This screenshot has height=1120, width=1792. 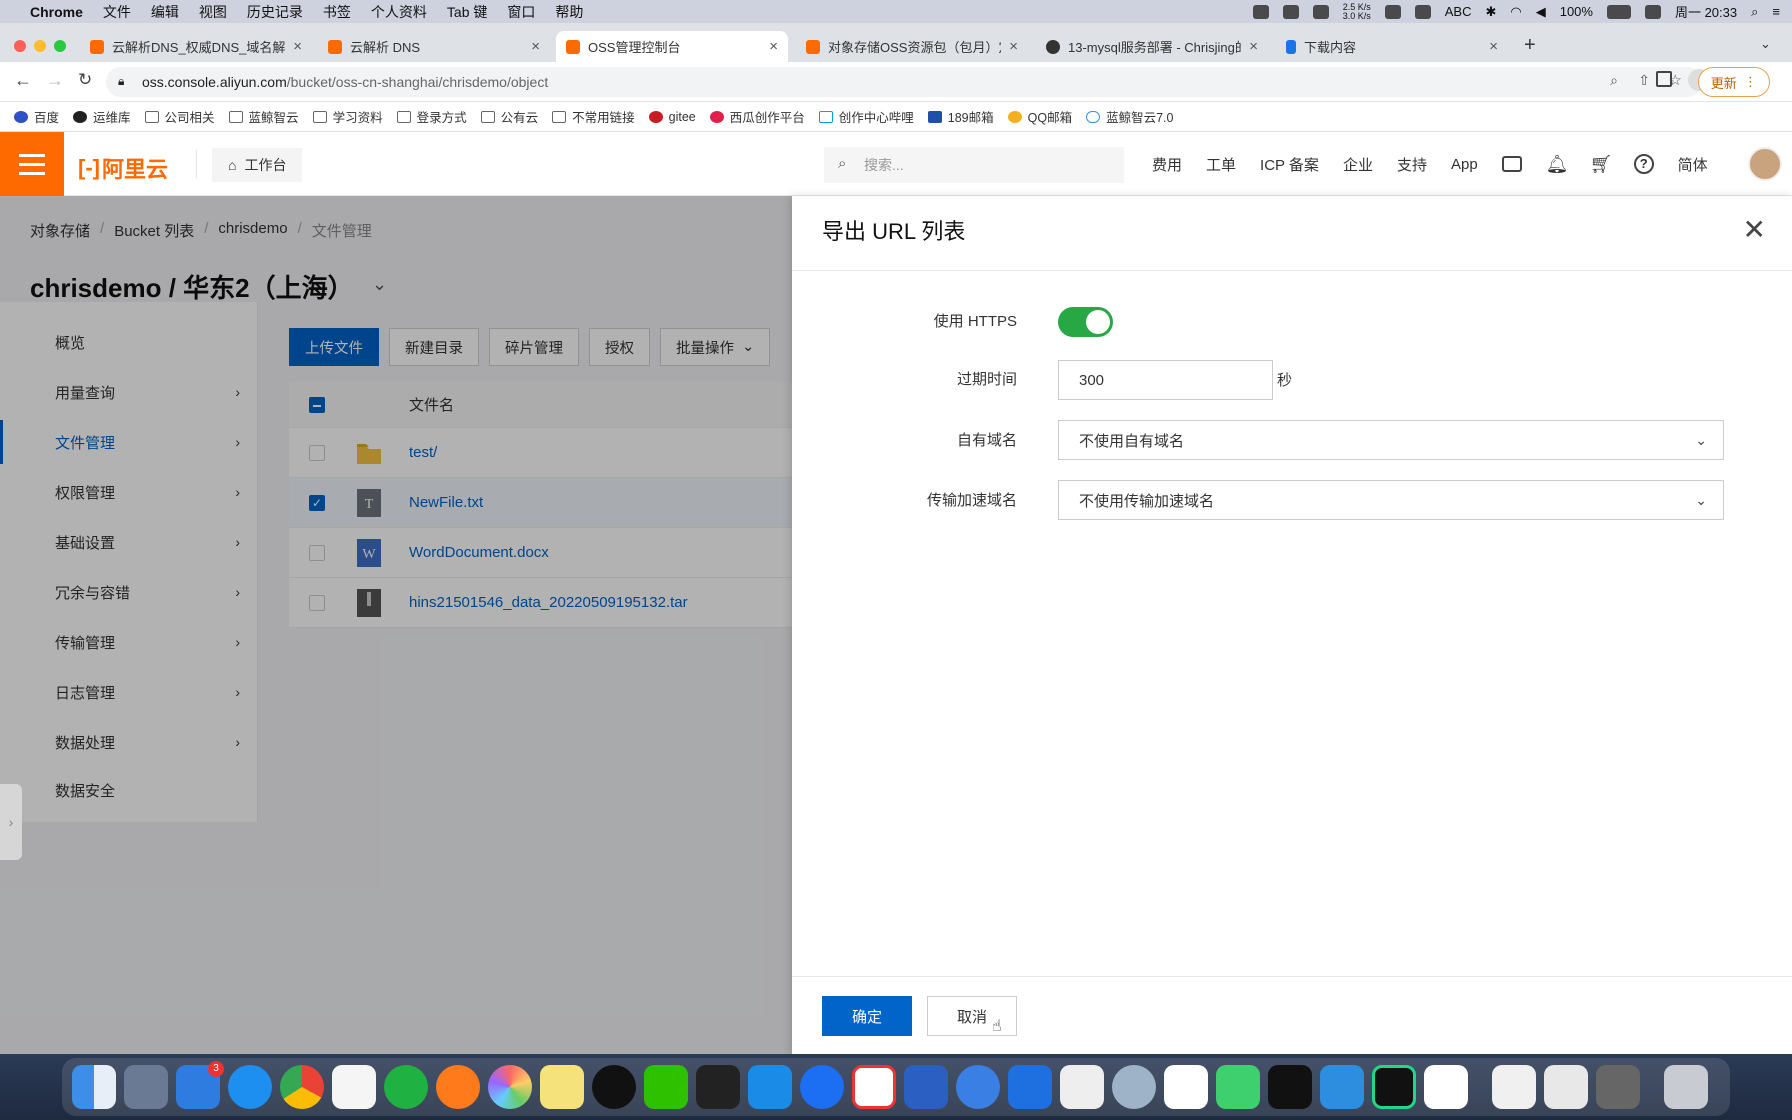 I want to click on reload-icon: ↻, so click(x=85, y=80).